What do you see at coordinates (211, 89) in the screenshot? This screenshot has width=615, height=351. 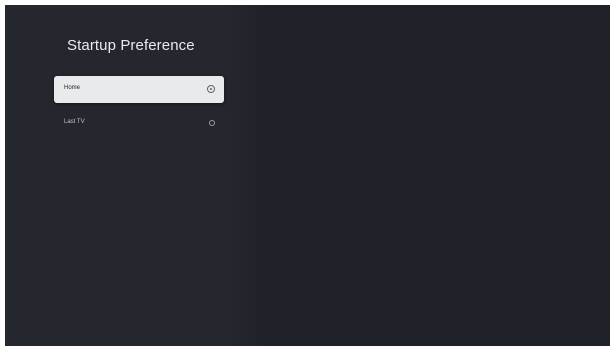 I see `radio-selected-icon` at bounding box center [211, 89].